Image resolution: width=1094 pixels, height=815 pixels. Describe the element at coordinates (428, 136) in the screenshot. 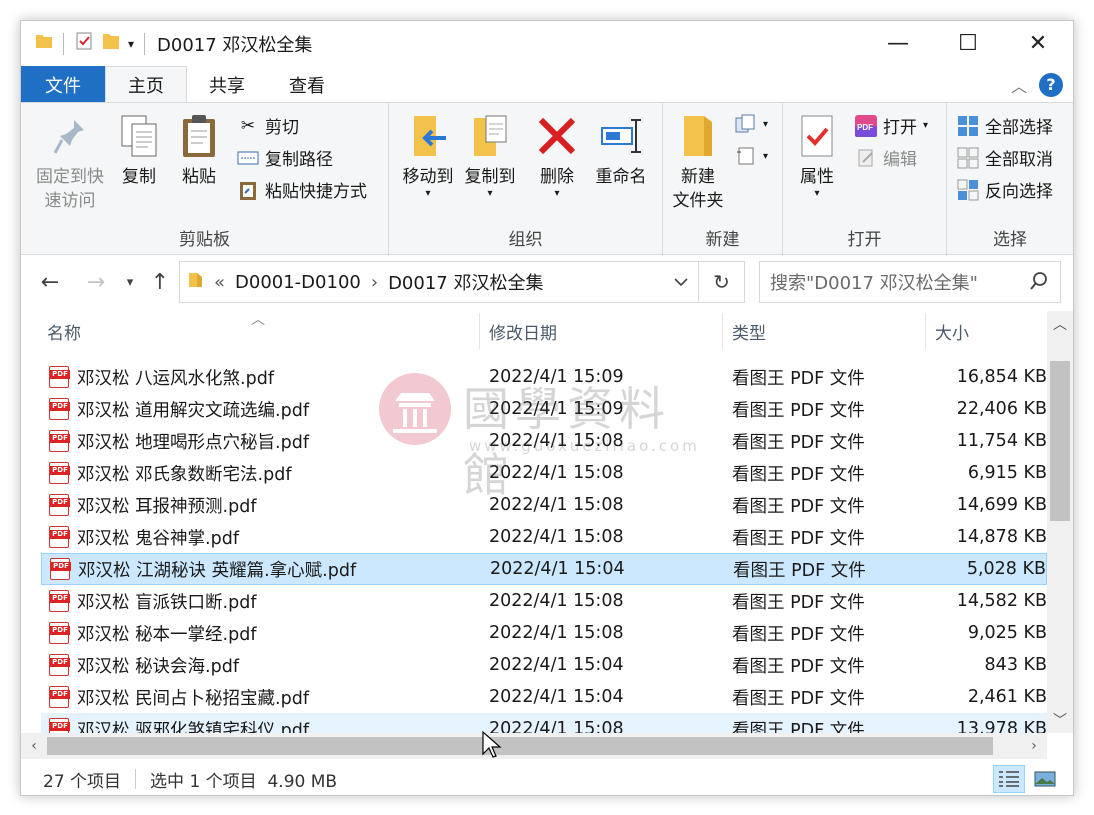

I see `move-to-icon` at that location.